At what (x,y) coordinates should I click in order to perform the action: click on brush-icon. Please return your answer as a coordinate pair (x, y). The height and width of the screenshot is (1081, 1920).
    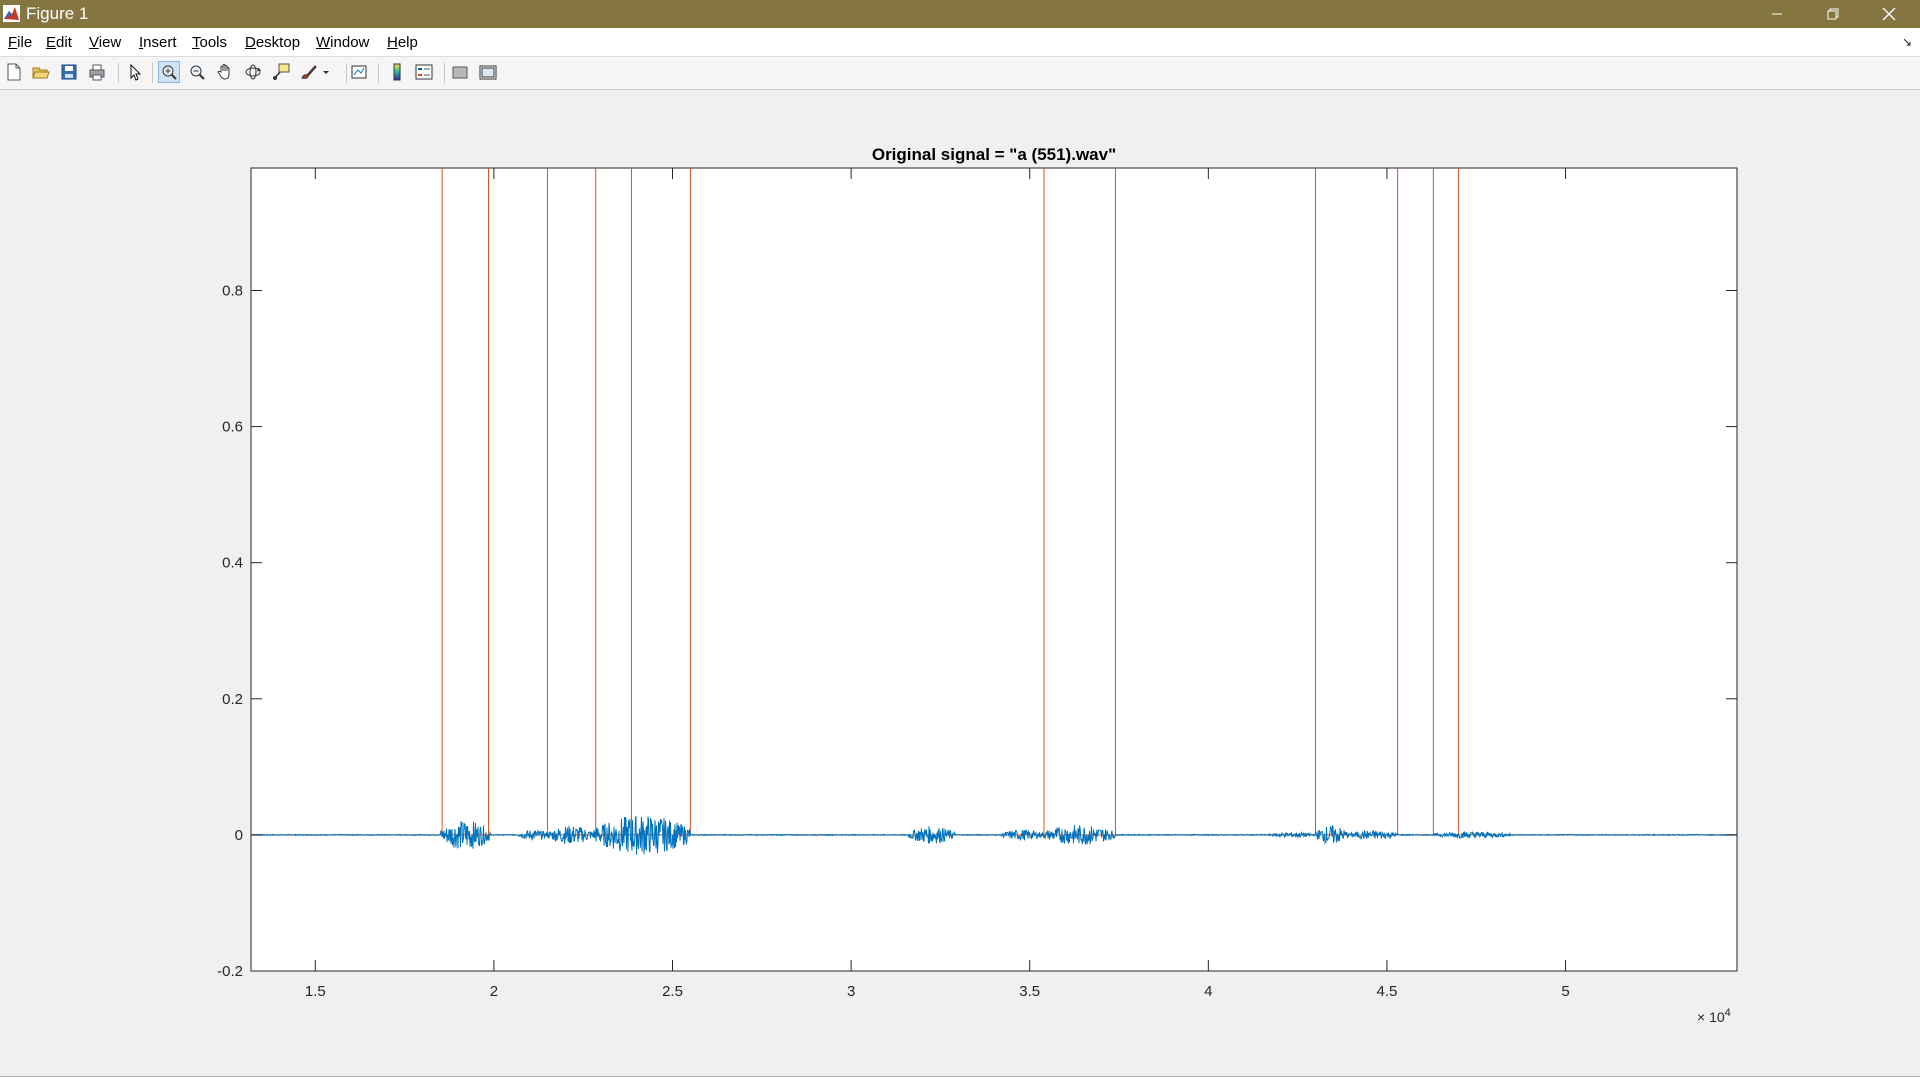
    Looking at the image, I should click on (309, 72).